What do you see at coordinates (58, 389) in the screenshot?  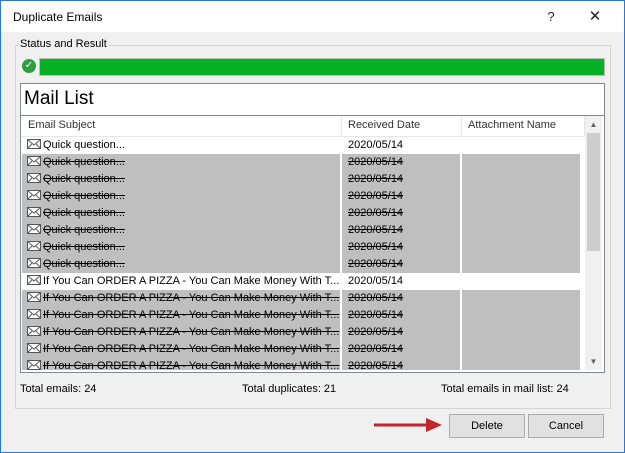 I see `total-emails-label: Total emails: 24` at bounding box center [58, 389].